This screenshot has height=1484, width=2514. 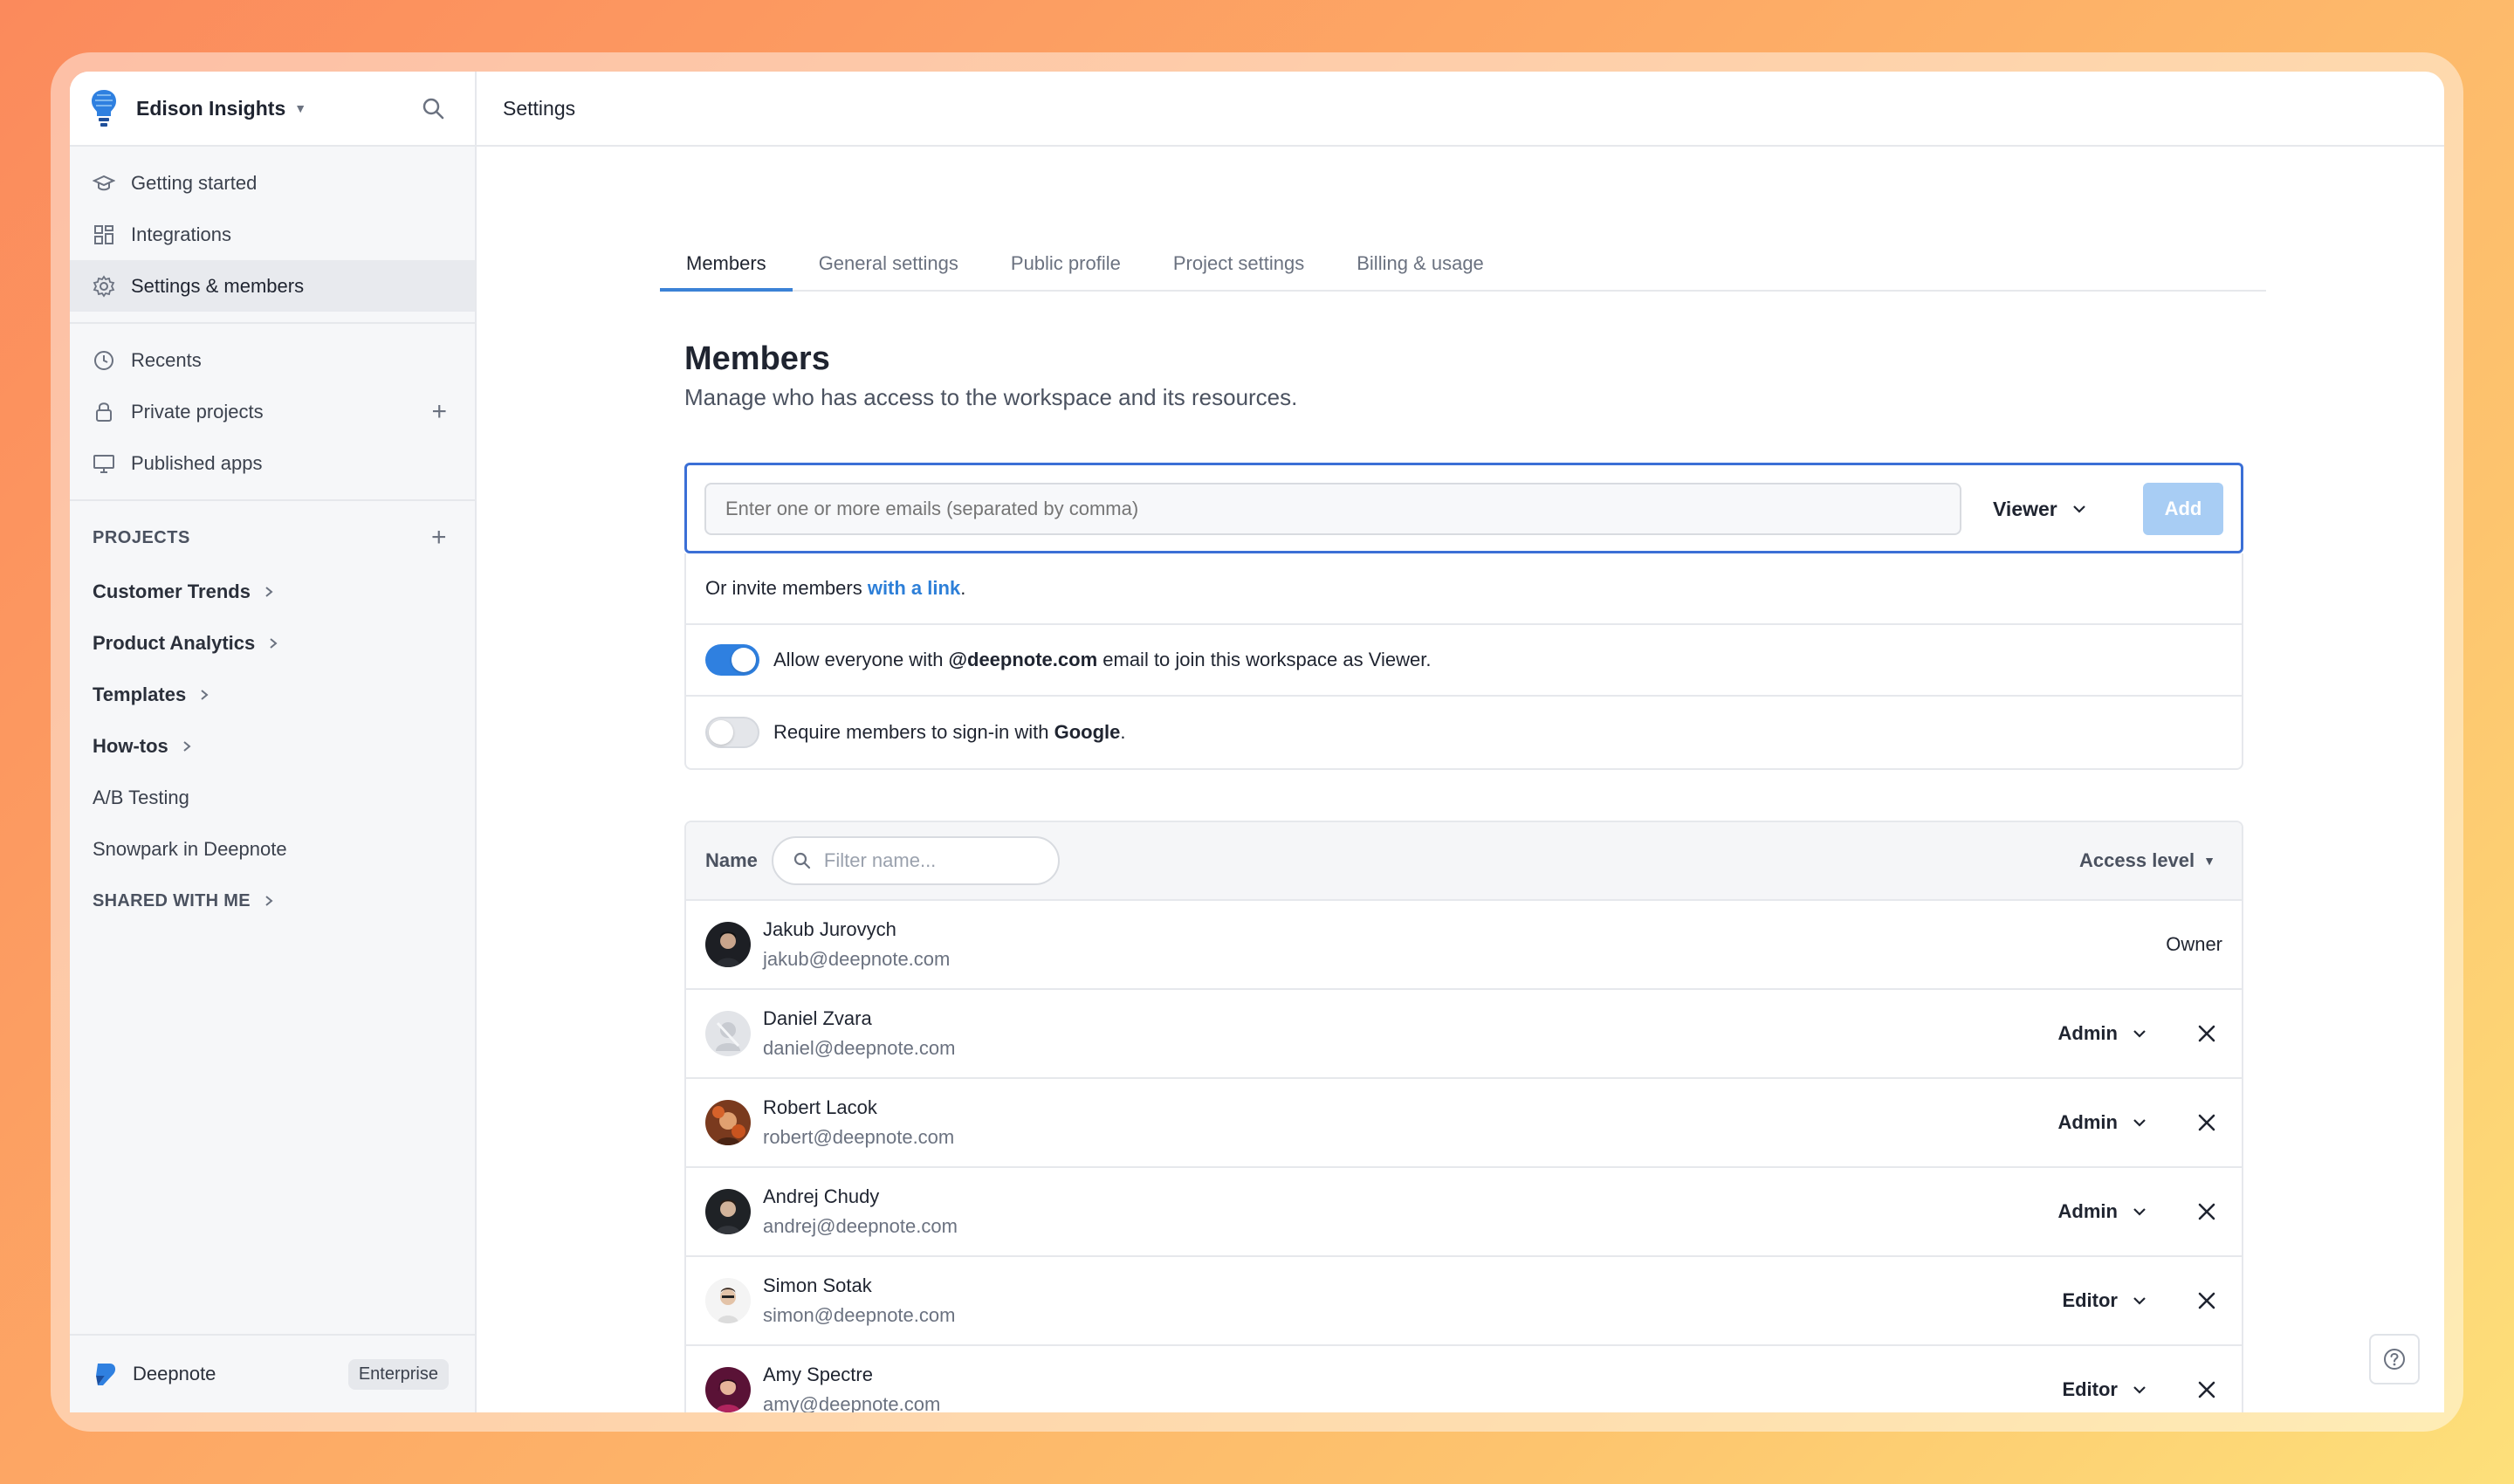 What do you see at coordinates (858, 1122) in the screenshot?
I see `member-info: Robert Lacok robert@deepnote.com` at bounding box center [858, 1122].